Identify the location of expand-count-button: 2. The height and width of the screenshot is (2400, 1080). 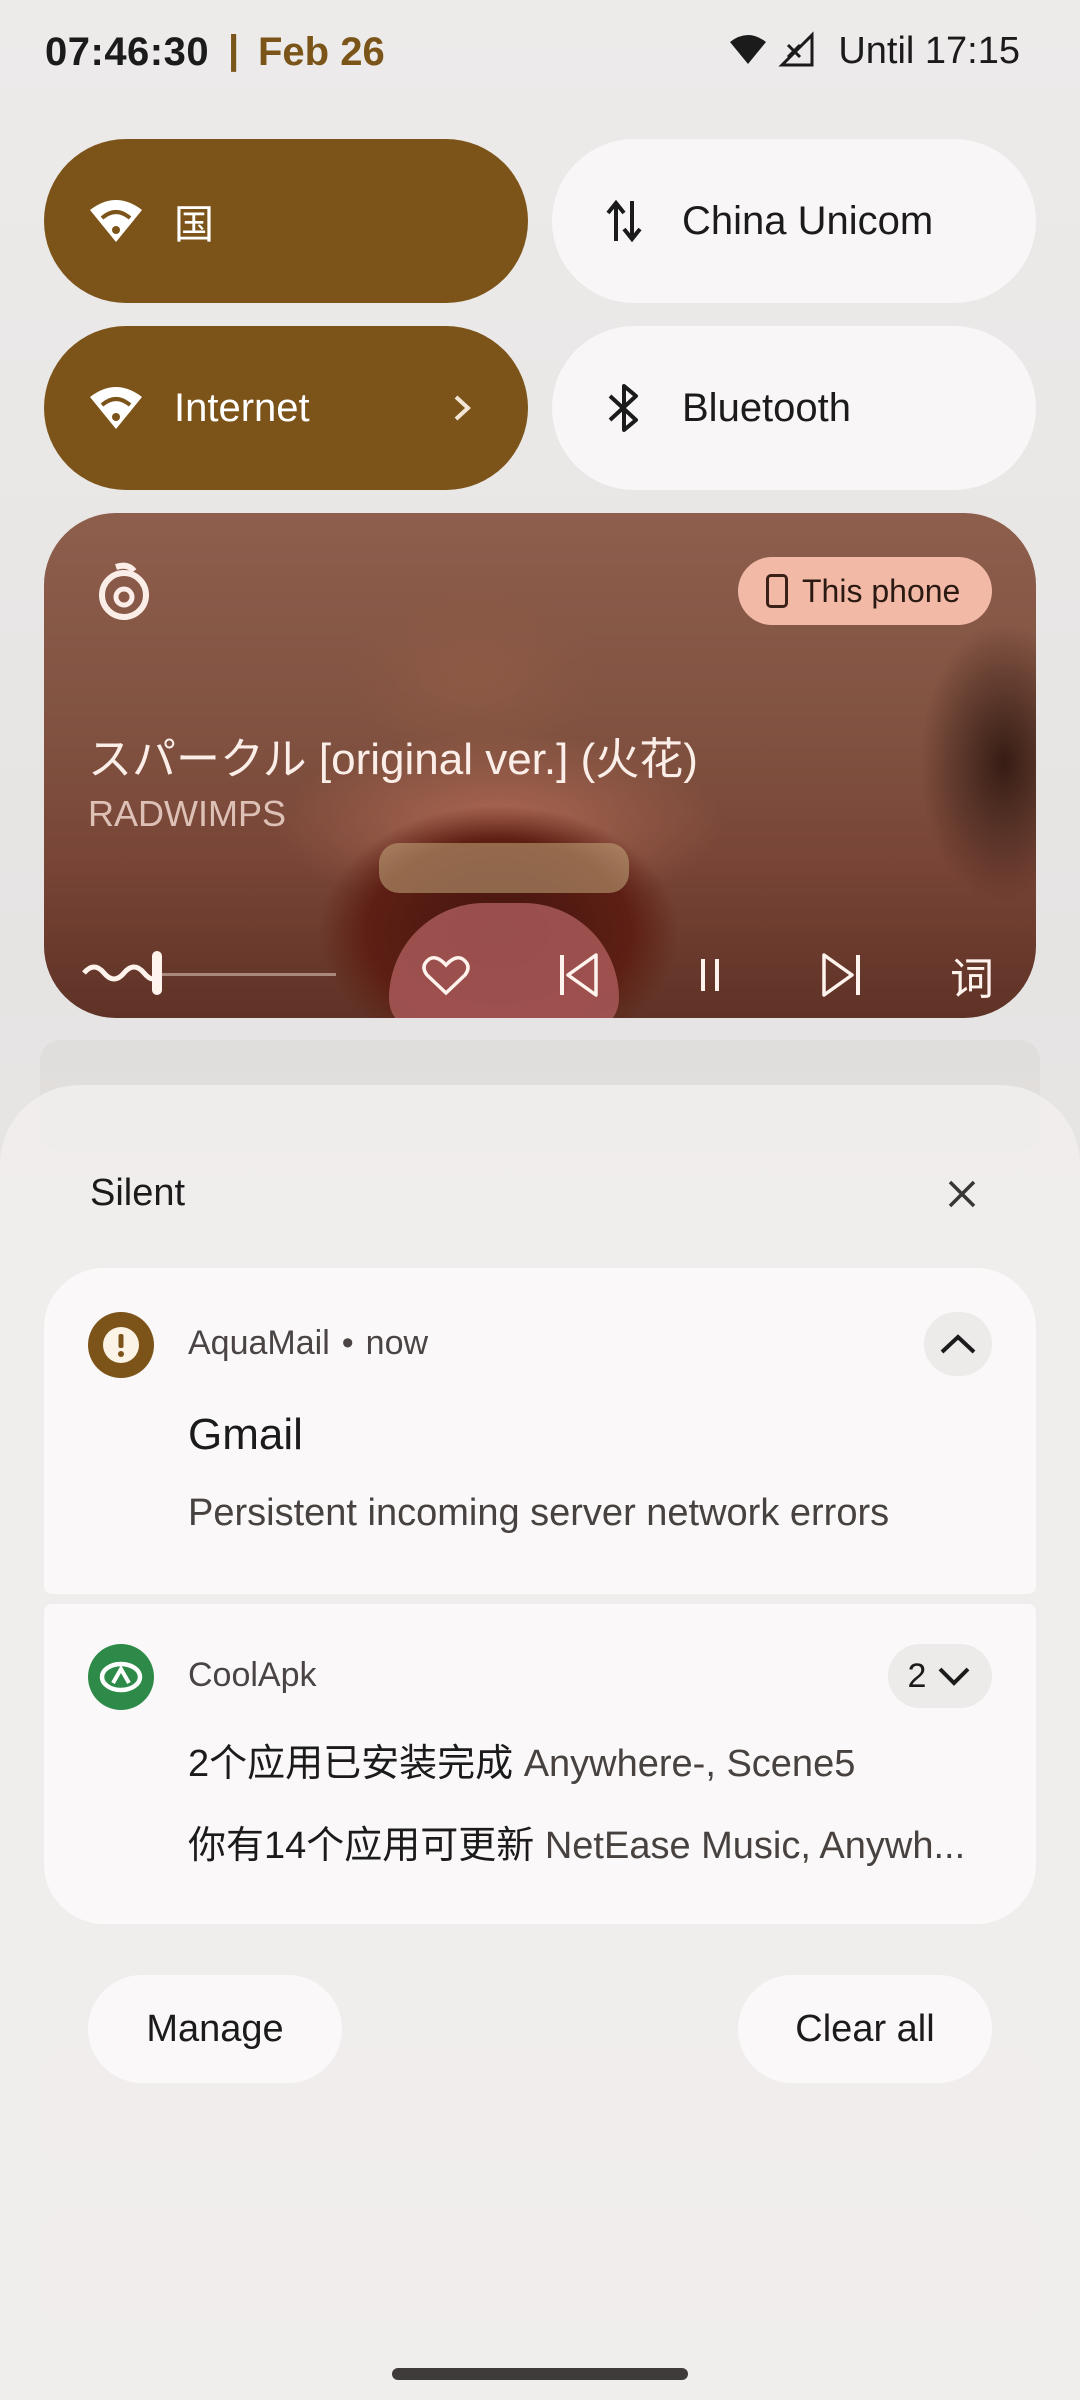
(940, 1676).